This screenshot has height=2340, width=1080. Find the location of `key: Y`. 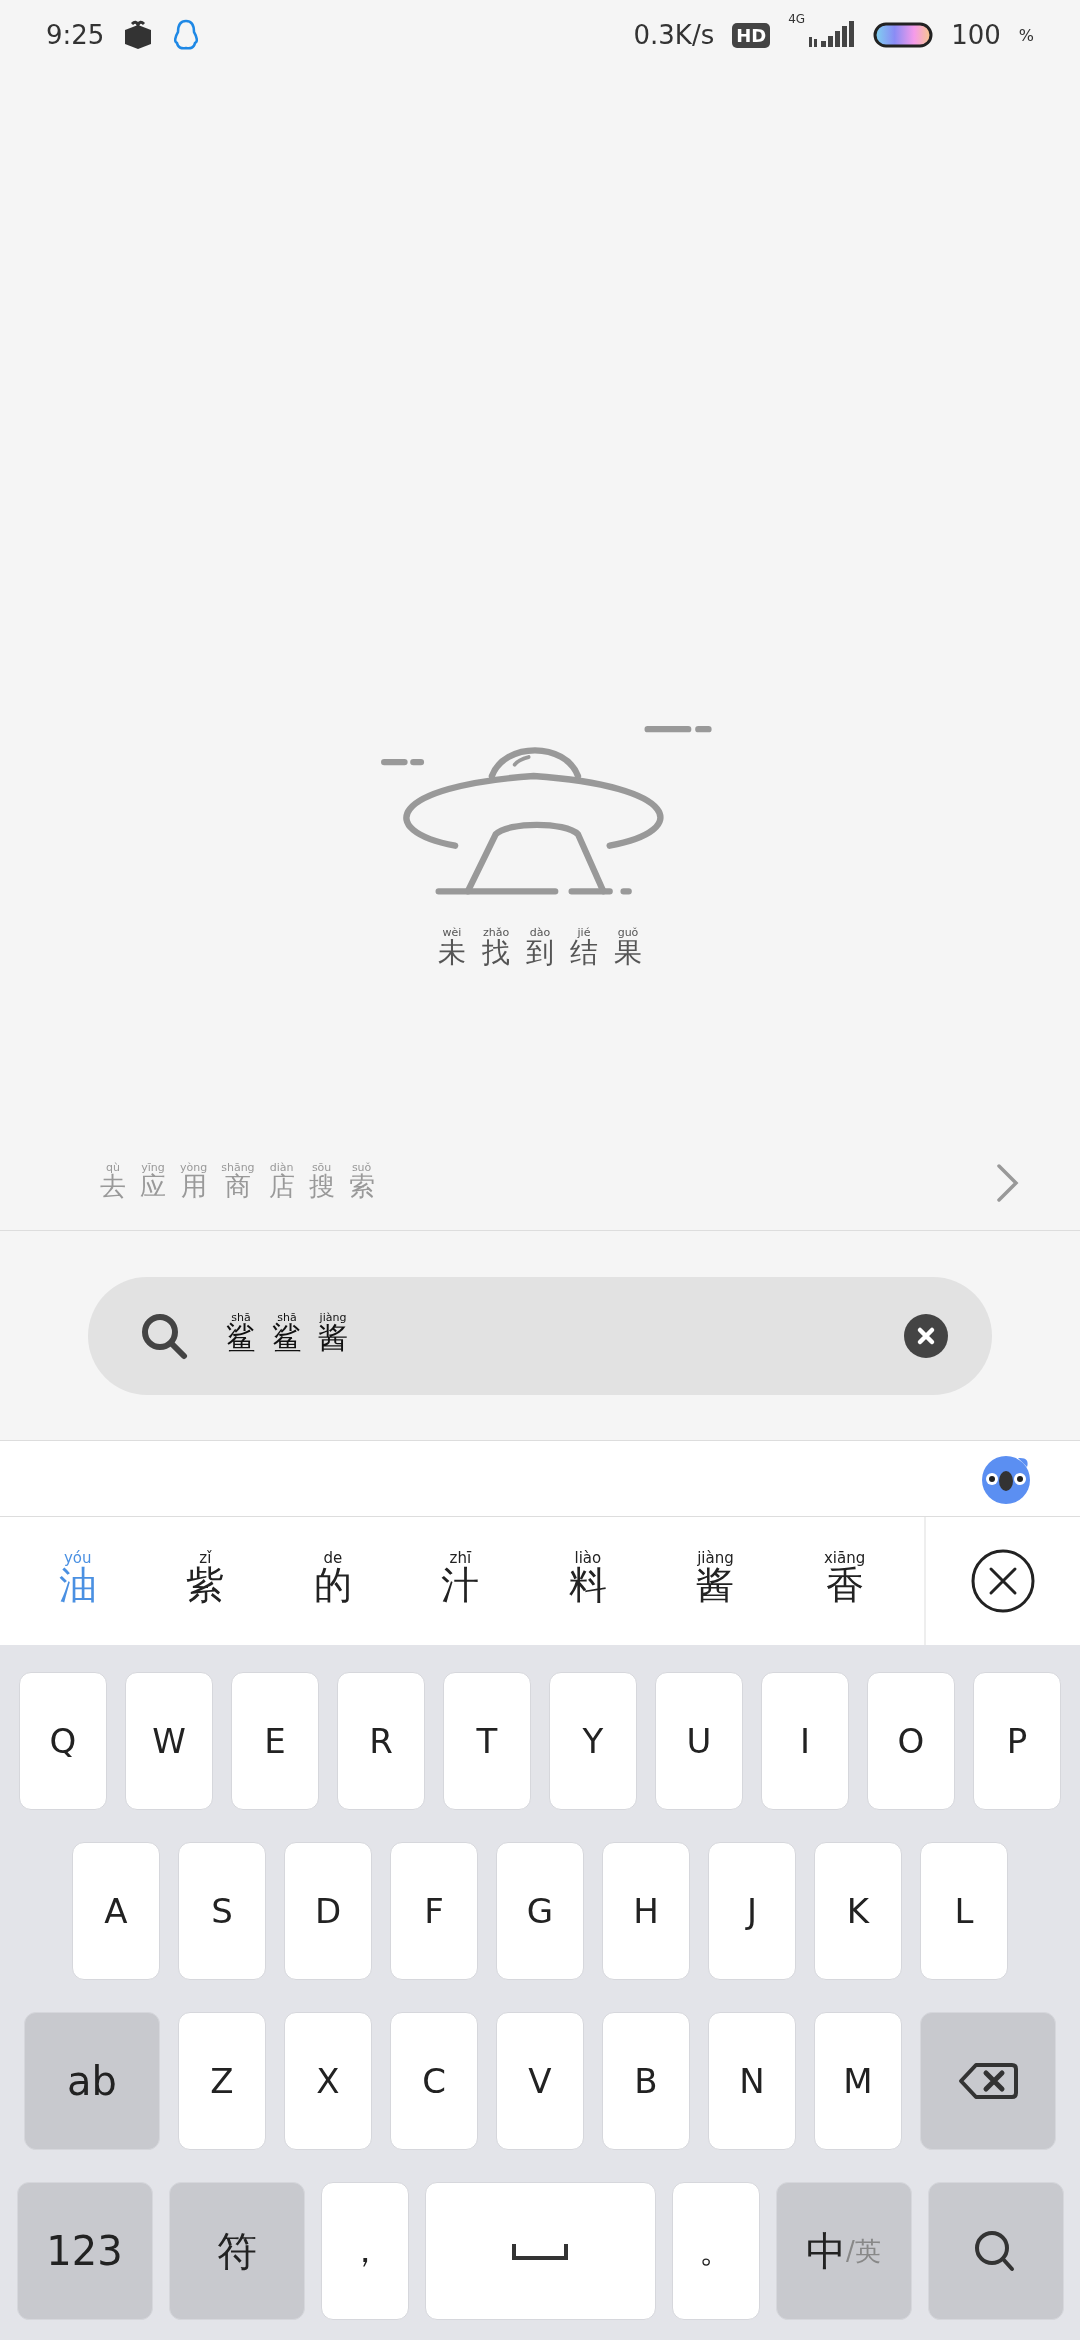

key: Y is located at coordinates (593, 1741).